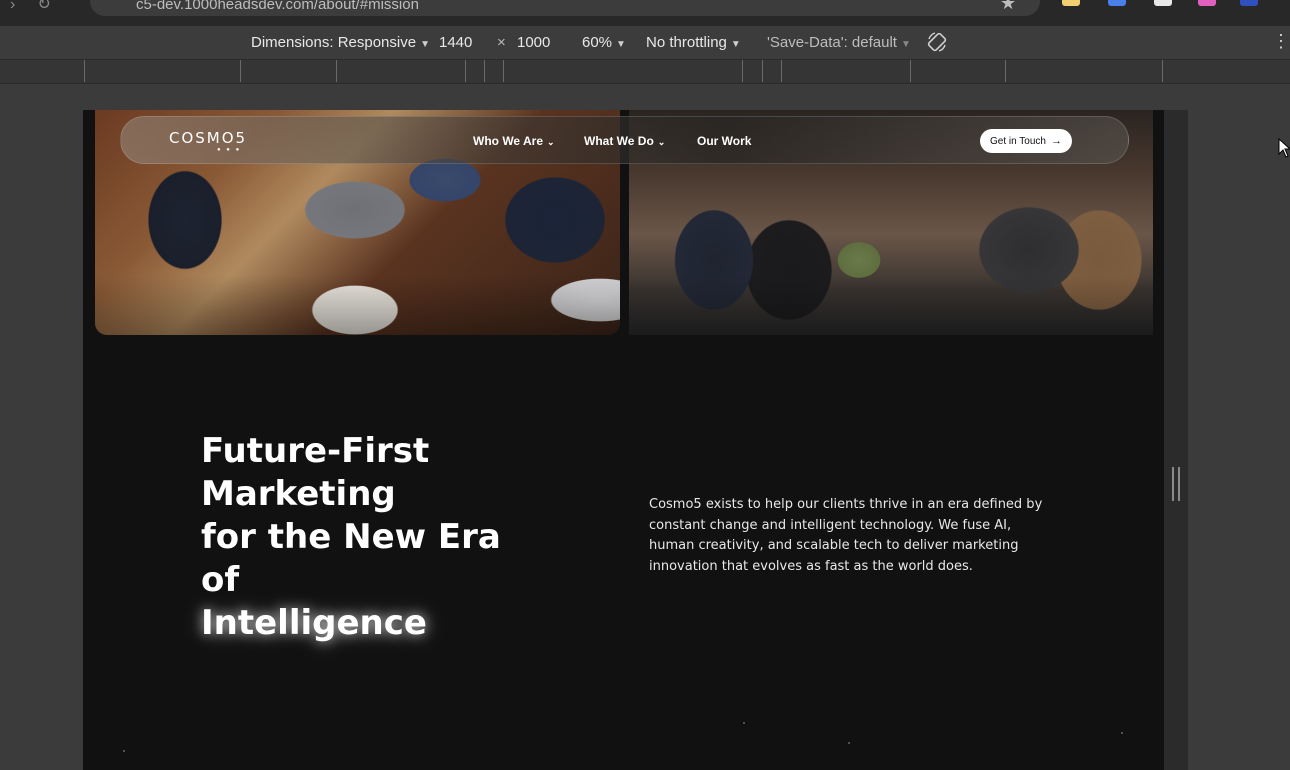 The width and height of the screenshot is (1290, 770). I want to click on nav-who-we-are-label: Who We Are, so click(508, 141).